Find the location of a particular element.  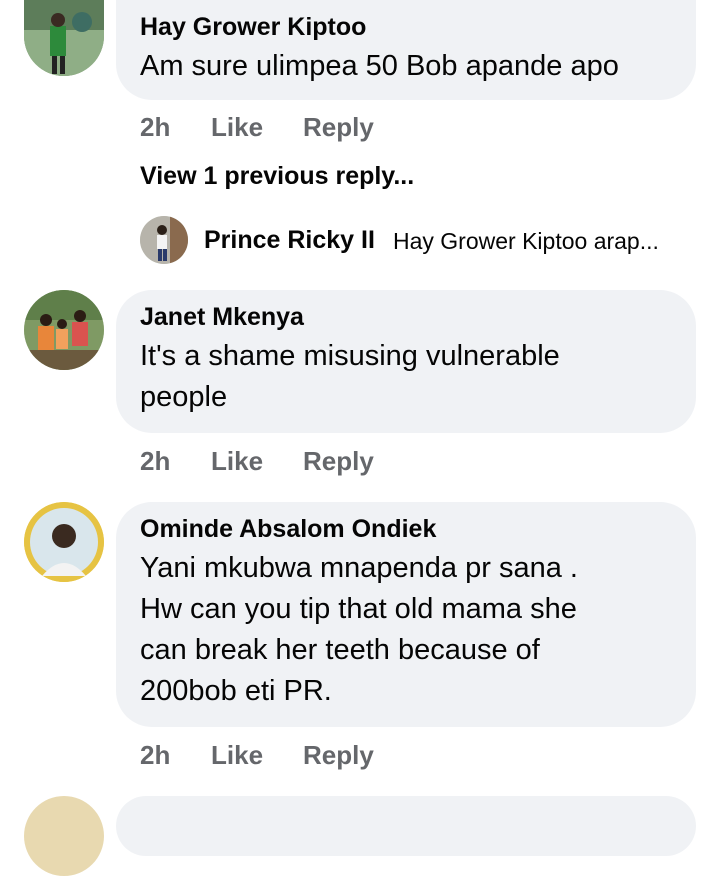

comment-author: Hay Grower Kiptoo is located at coordinates (406, 27).